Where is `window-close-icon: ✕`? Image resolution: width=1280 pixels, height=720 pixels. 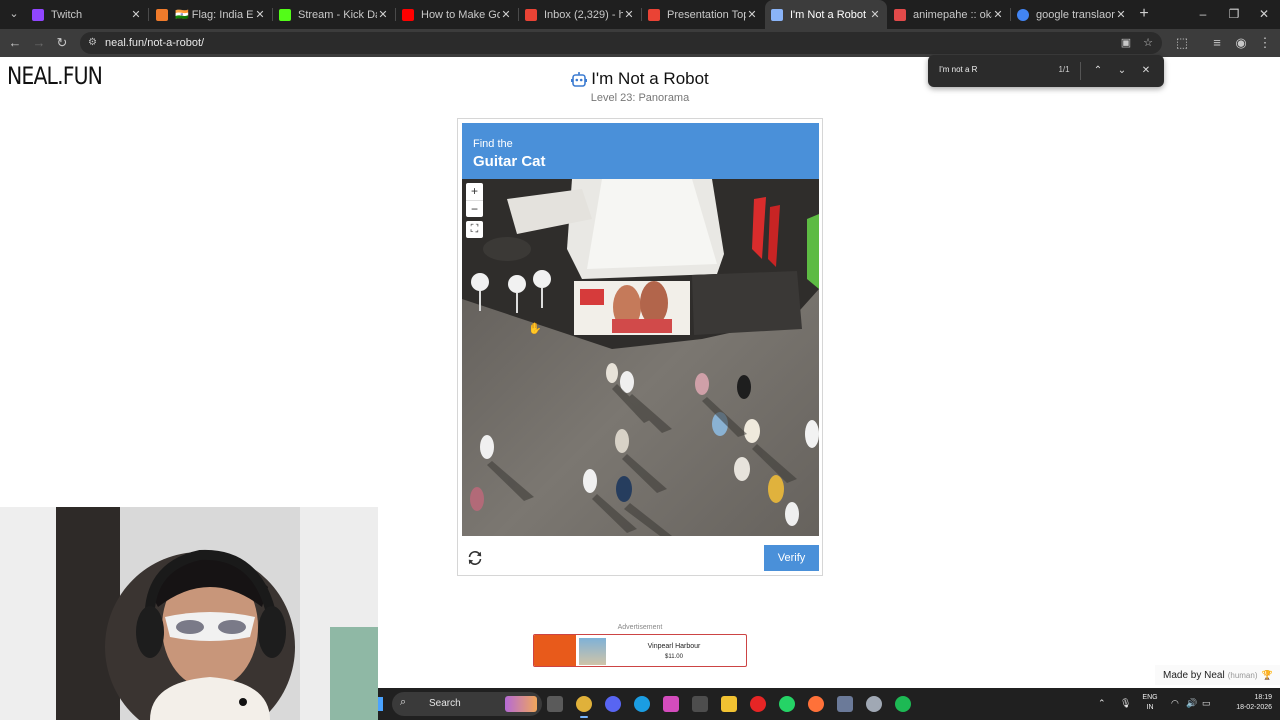 window-close-icon: ✕ is located at coordinates (1264, 14).